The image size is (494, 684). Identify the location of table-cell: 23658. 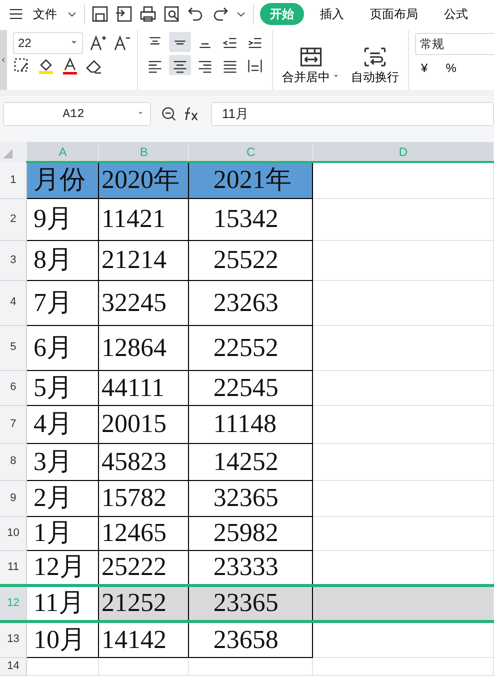
(245, 639).